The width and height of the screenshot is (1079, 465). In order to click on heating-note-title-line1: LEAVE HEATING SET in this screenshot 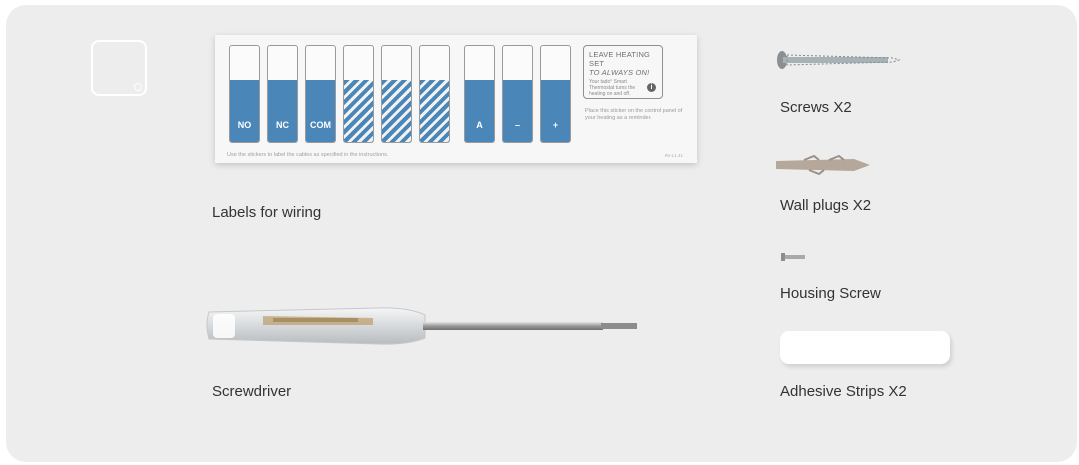, I will do `click(620, 59)`.